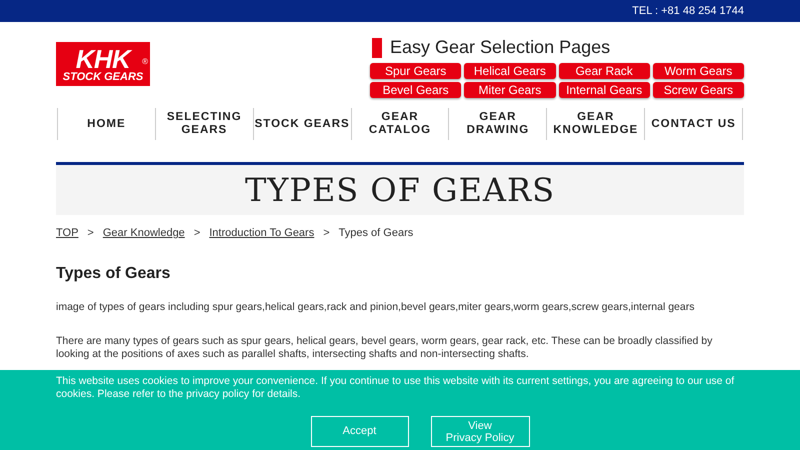  I want to click on nav-link: GEAR CATALOG, so click(401, 124).